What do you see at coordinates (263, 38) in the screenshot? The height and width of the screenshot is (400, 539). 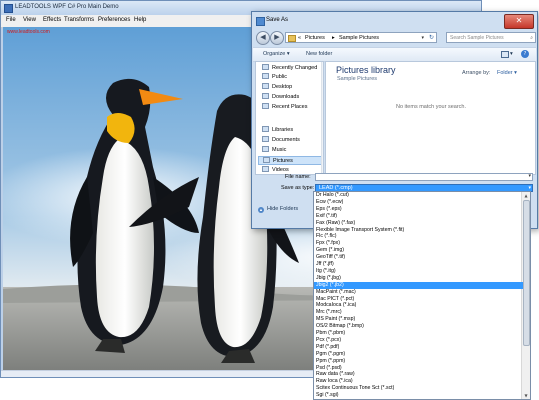 I see `back-arrow-icon: ◀` at bounding box center [263, 38].